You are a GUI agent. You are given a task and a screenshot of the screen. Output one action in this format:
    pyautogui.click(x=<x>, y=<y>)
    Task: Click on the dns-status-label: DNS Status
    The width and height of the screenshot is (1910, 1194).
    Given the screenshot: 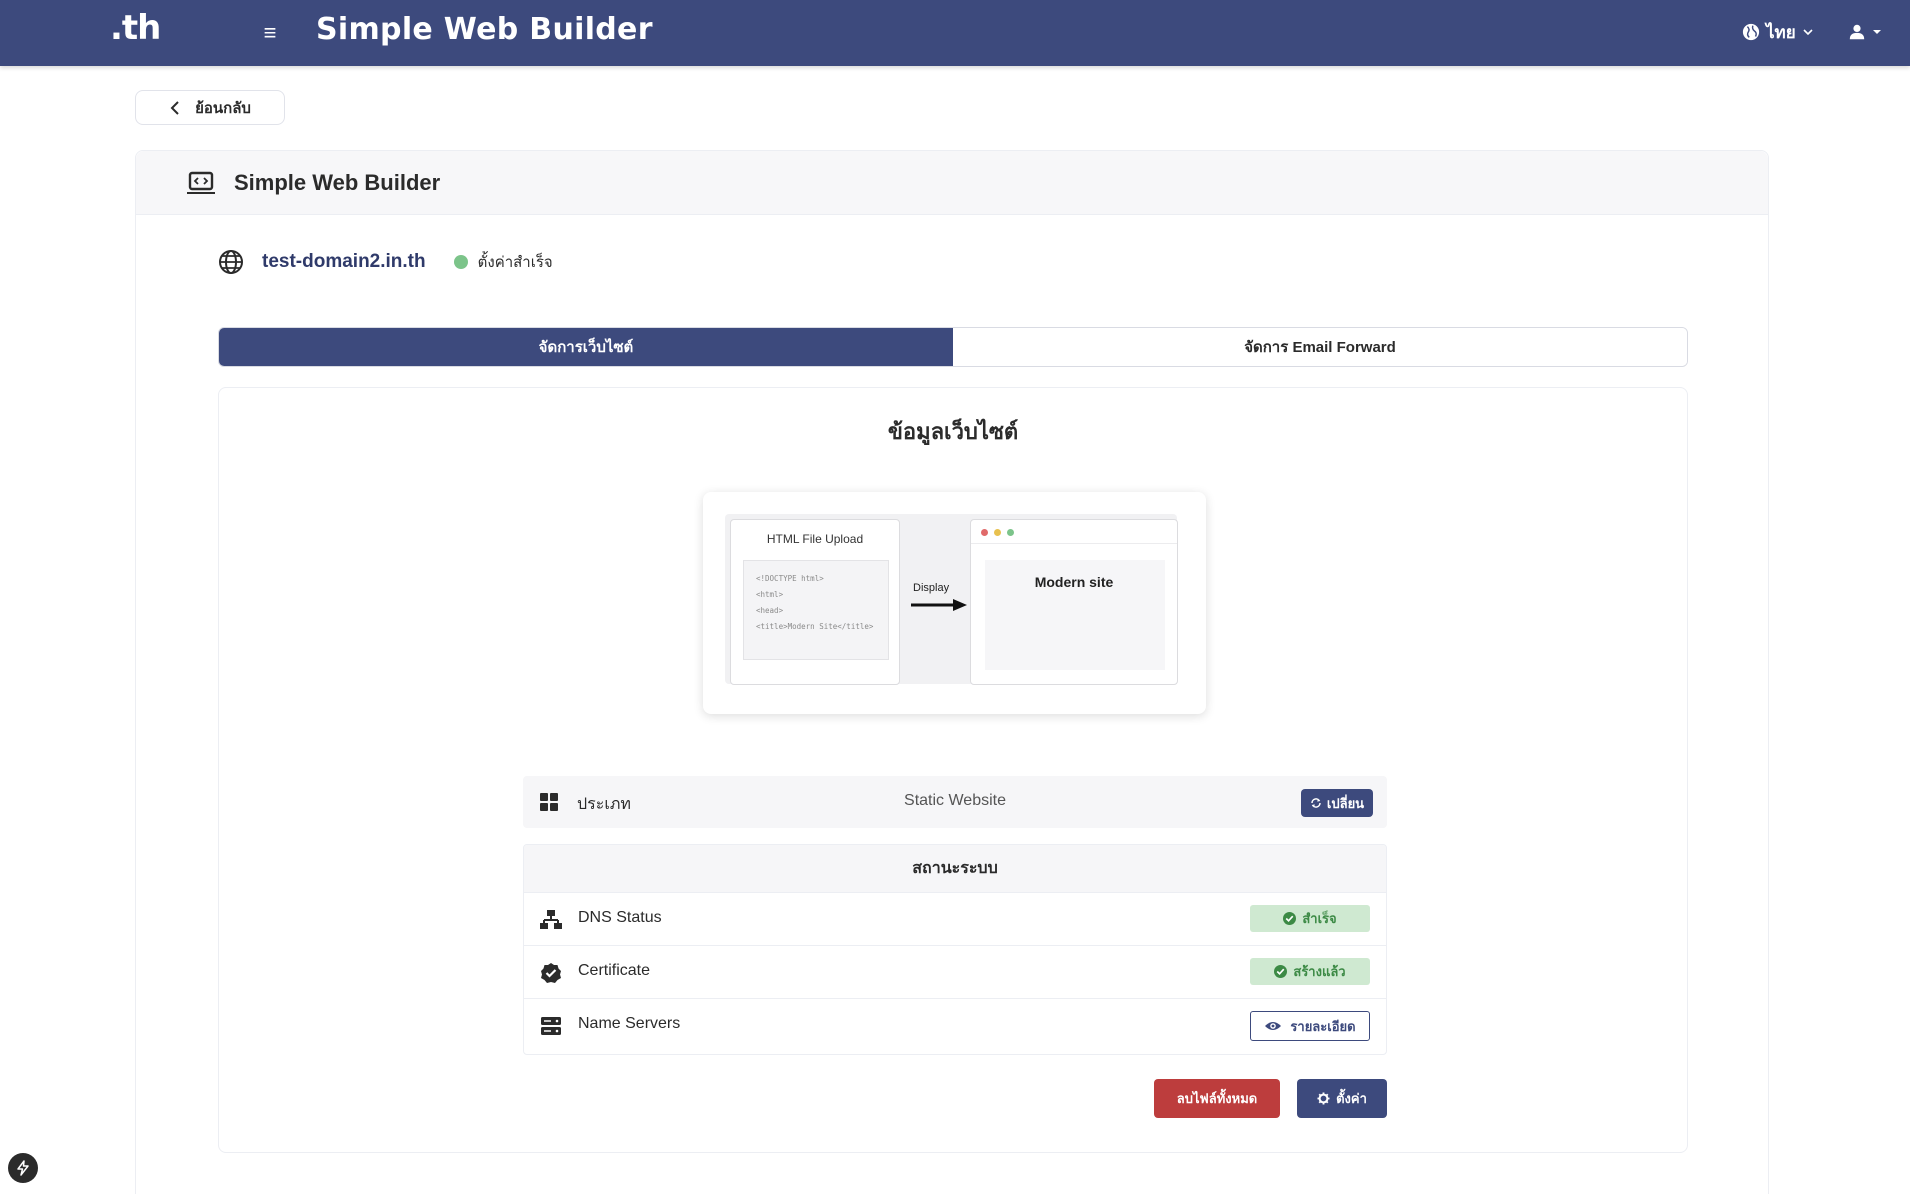 What is the action you would take?
    pyautogui.click(x=620, y=917)
    